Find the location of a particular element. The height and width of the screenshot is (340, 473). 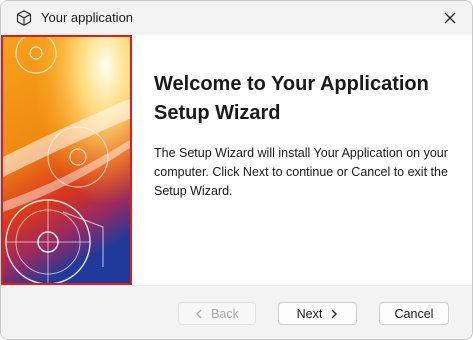

chevron-left-icon is located at coordinates (199, 313).